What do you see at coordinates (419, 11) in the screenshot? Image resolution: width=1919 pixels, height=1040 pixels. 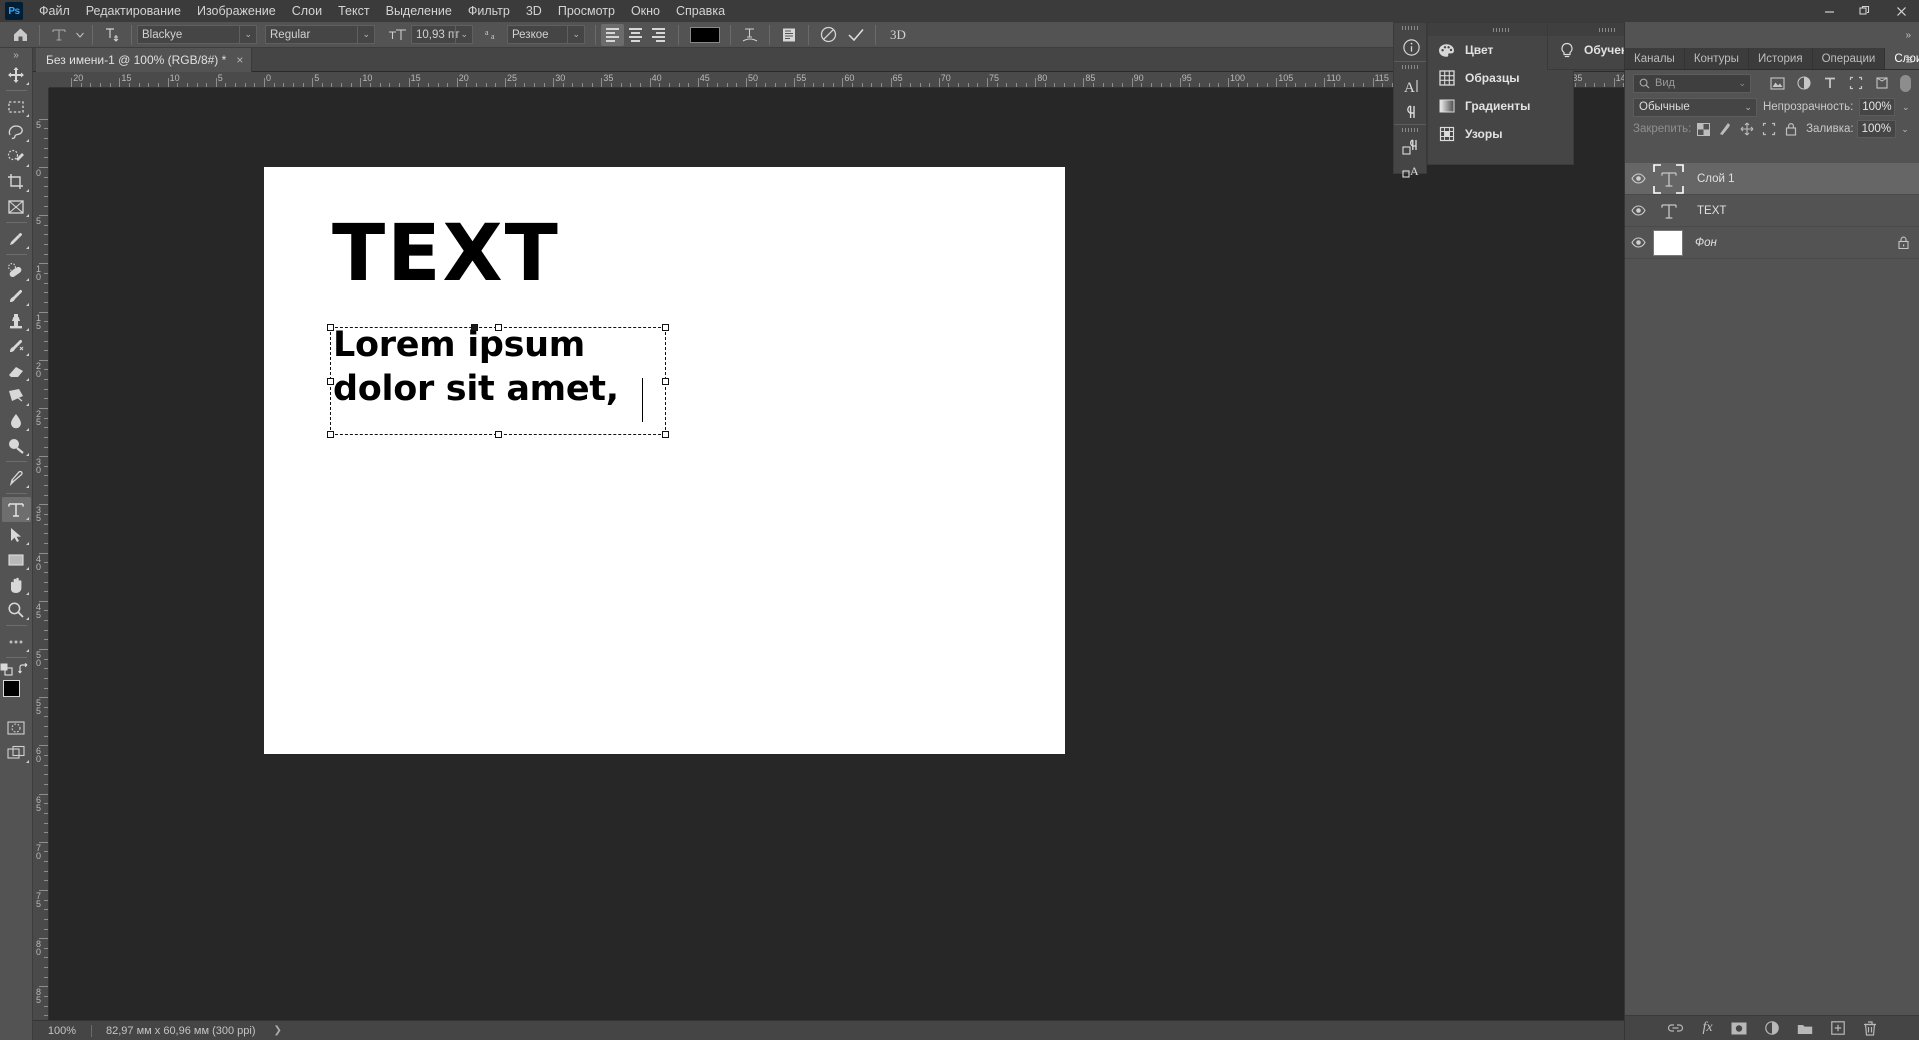 I see `menu-выделение: Выделение` at bounding box center [419, 11].